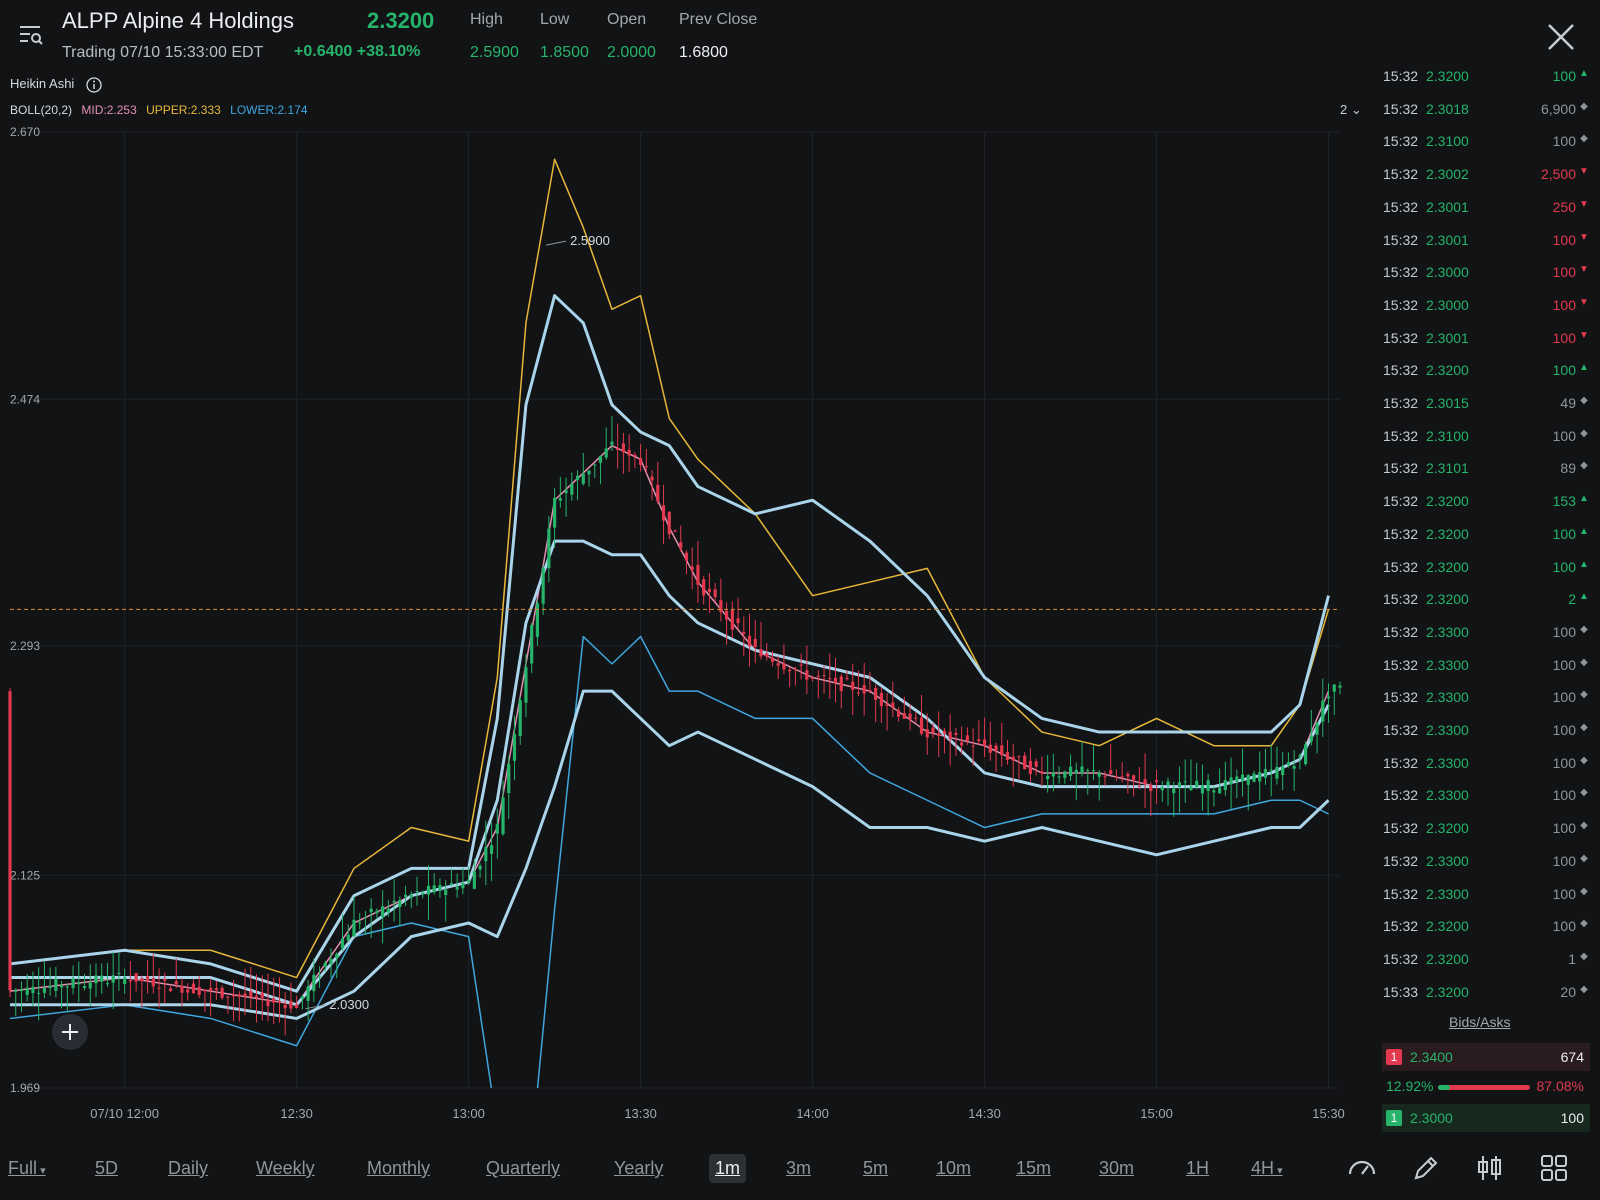  What do you see at coordinates (564, 52) in the screenshot?
I see `stat-low-value: 1.8500` at bounding box center [564, 52].